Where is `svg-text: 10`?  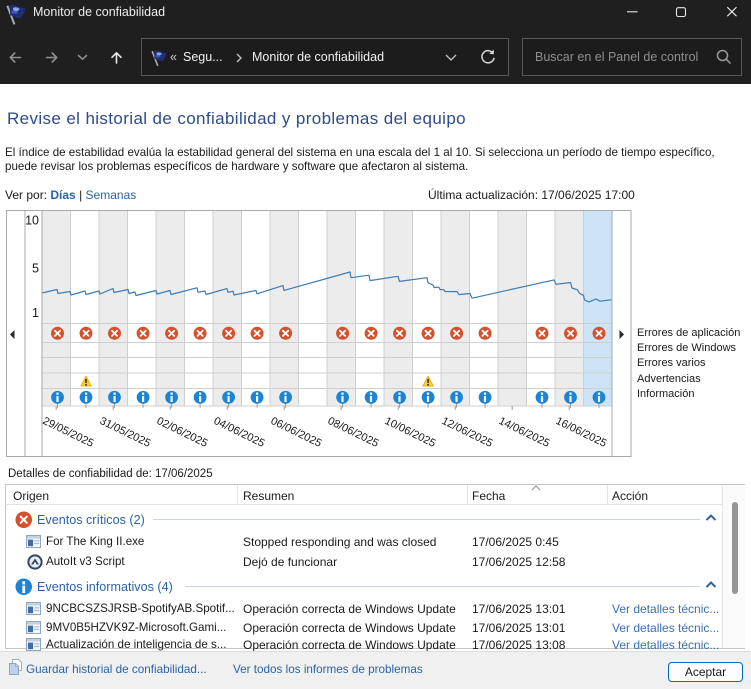 svg-text: 10 is located at coordinates (32, 221).